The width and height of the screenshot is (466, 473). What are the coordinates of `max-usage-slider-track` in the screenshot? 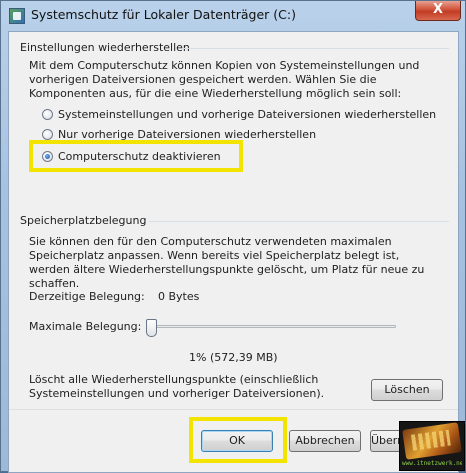 It's located at (276, 326).